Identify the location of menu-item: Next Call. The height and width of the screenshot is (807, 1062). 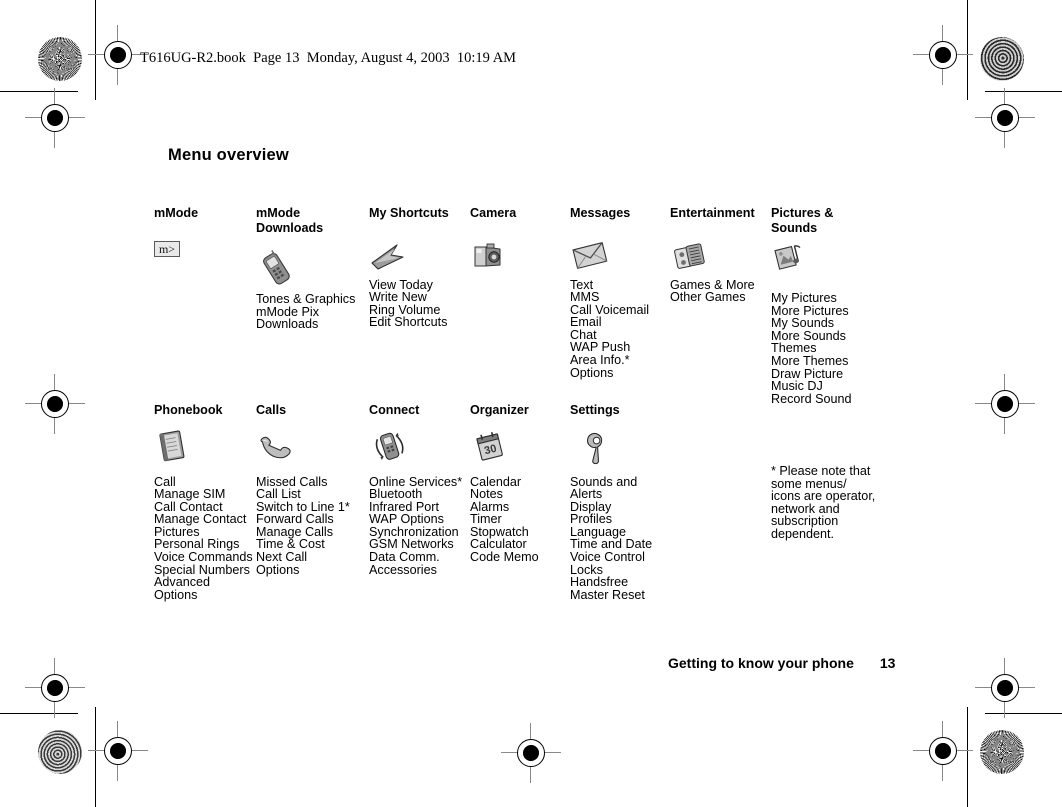
(308, 557).